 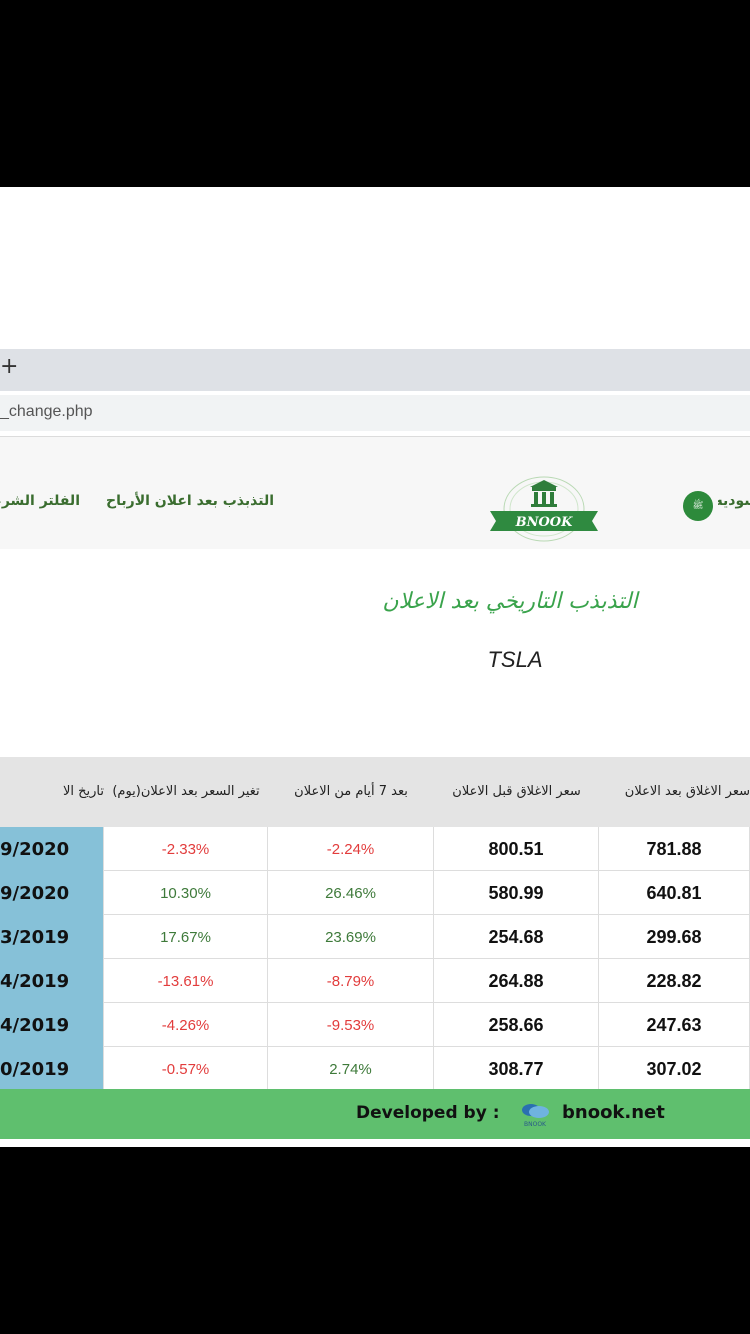 I want to click on page-title: التذبذب التاريخي بعد الاعلان, so click(x=510, y=601).